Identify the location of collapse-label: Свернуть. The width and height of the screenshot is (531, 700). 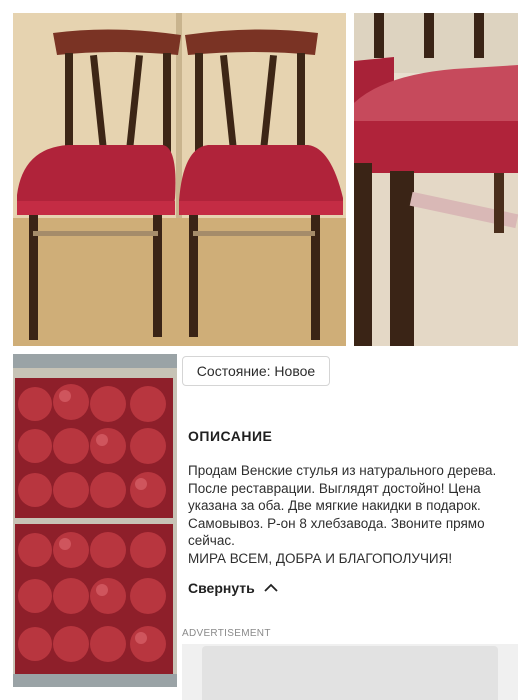
(221, 588).